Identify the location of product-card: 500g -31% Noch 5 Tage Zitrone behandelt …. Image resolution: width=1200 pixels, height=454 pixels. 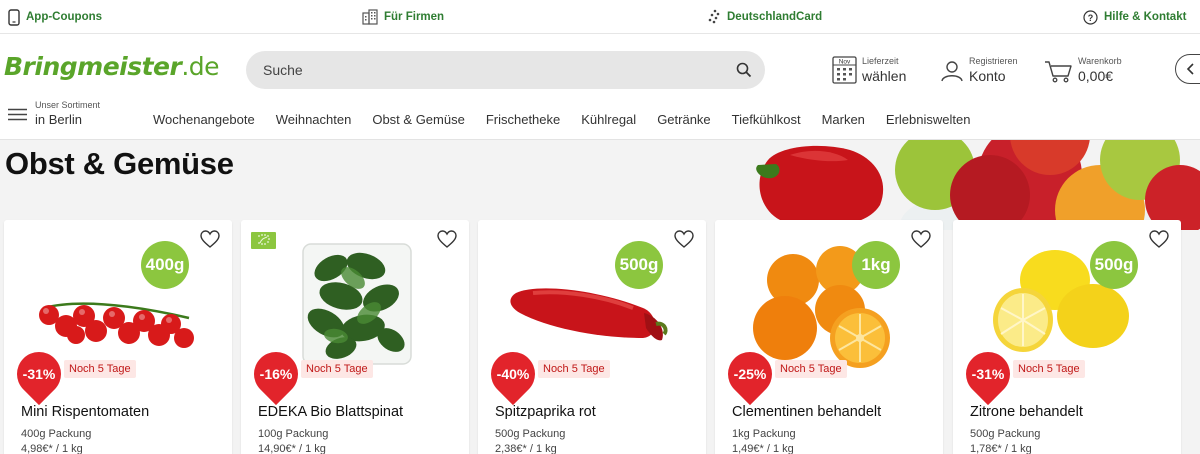
(1067, 337).